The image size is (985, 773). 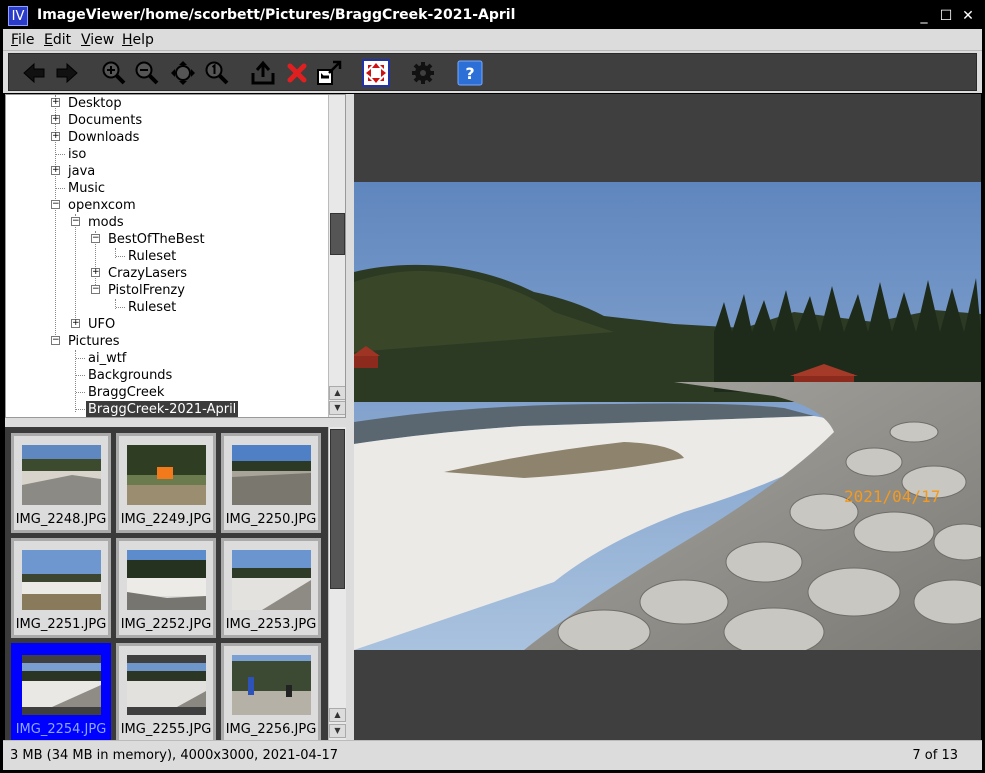 I want to click on thumbnail-item: IMG_2250.JPG, so click(x=271, y=483).